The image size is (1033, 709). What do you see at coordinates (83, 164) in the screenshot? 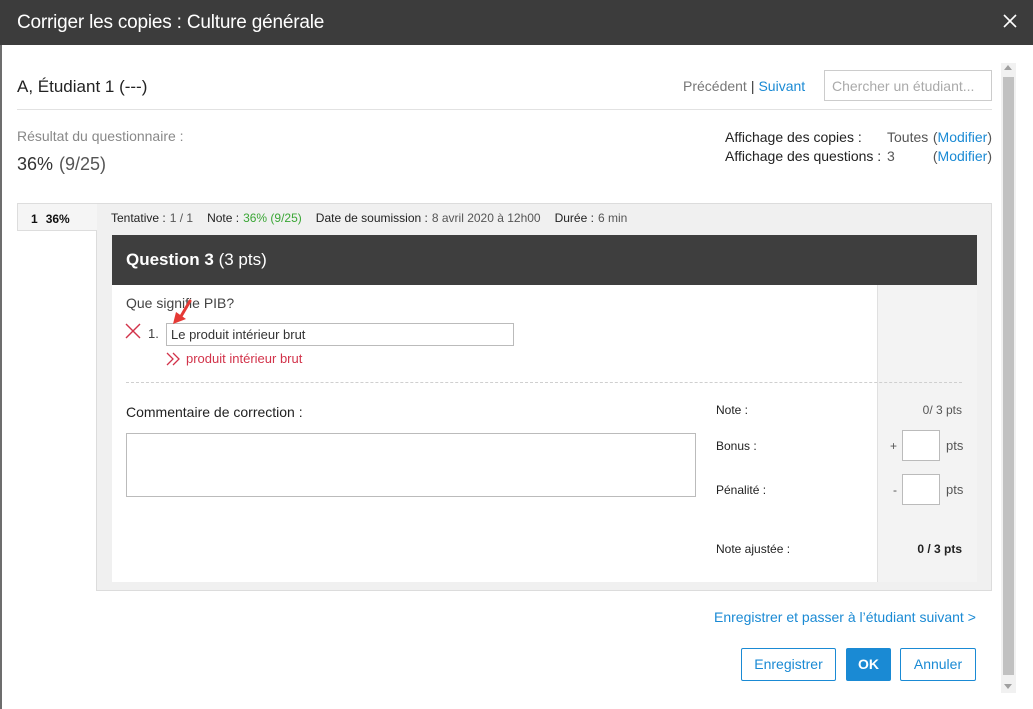
I see `result-fraction: (9/25)` at bounding box center [83, 164].